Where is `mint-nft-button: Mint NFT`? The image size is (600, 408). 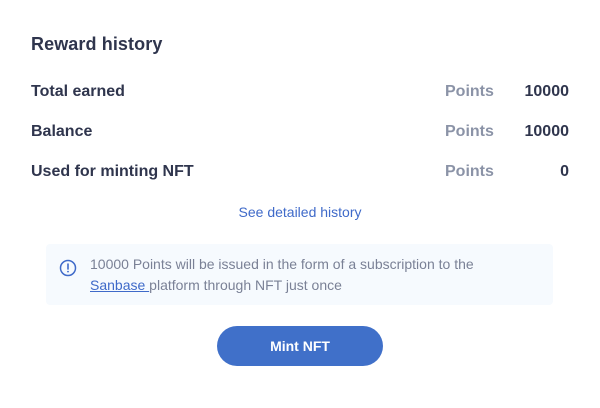
mint-nft-button: Mint NFT is located at coordinates (300, 346).